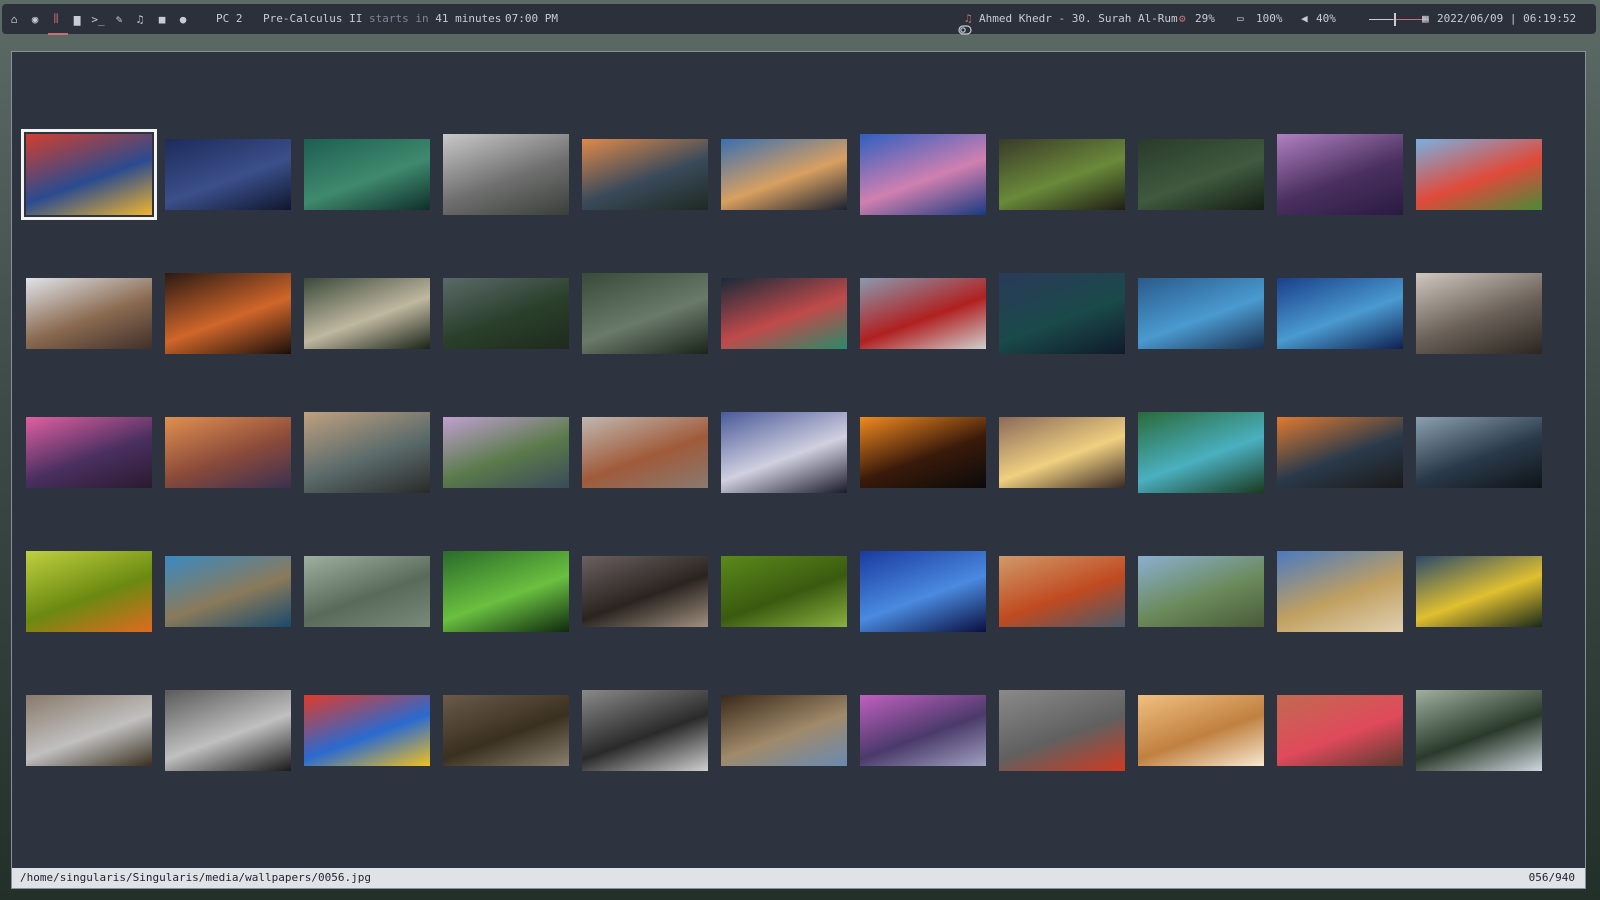 Image resolution: width=1600 pixels, height=900 pixels. Describe the element at coordinates (229, 18) in the screenshot. I see `host-label: PC 2` at that location.